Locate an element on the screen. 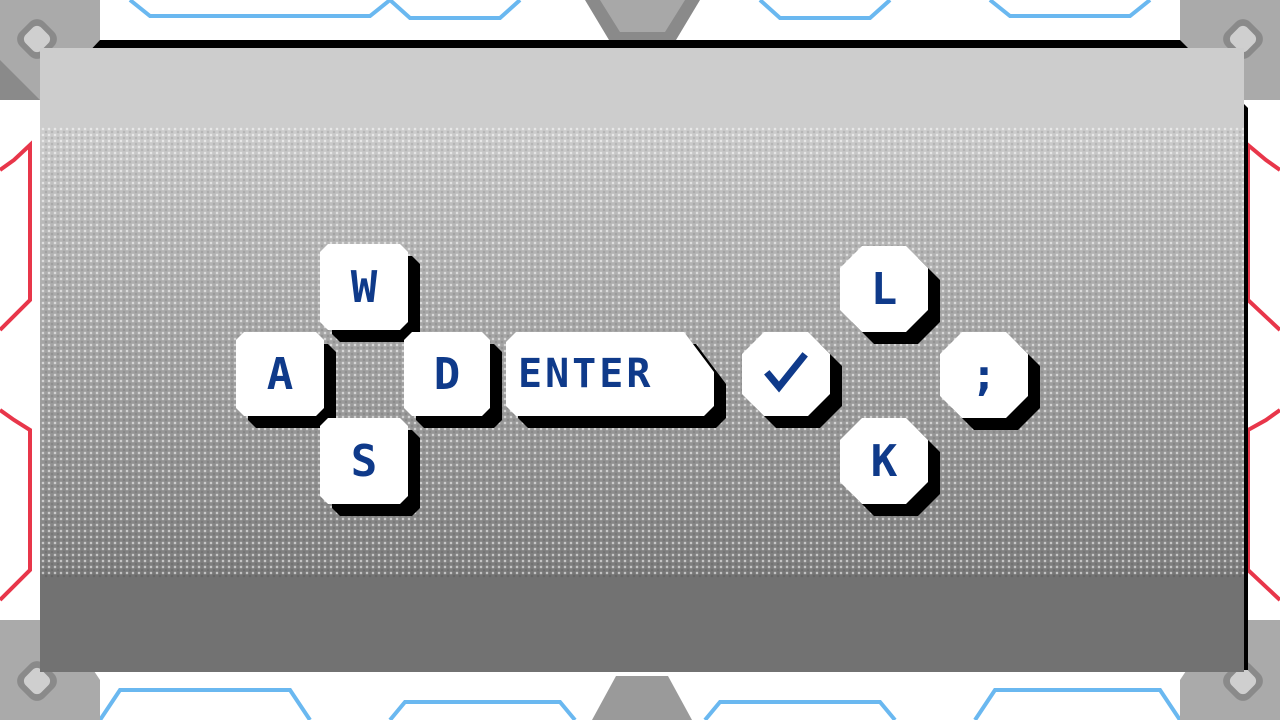 This screenshot has height=720, width=1280. key-confirm is located at coordinates (786, 374).